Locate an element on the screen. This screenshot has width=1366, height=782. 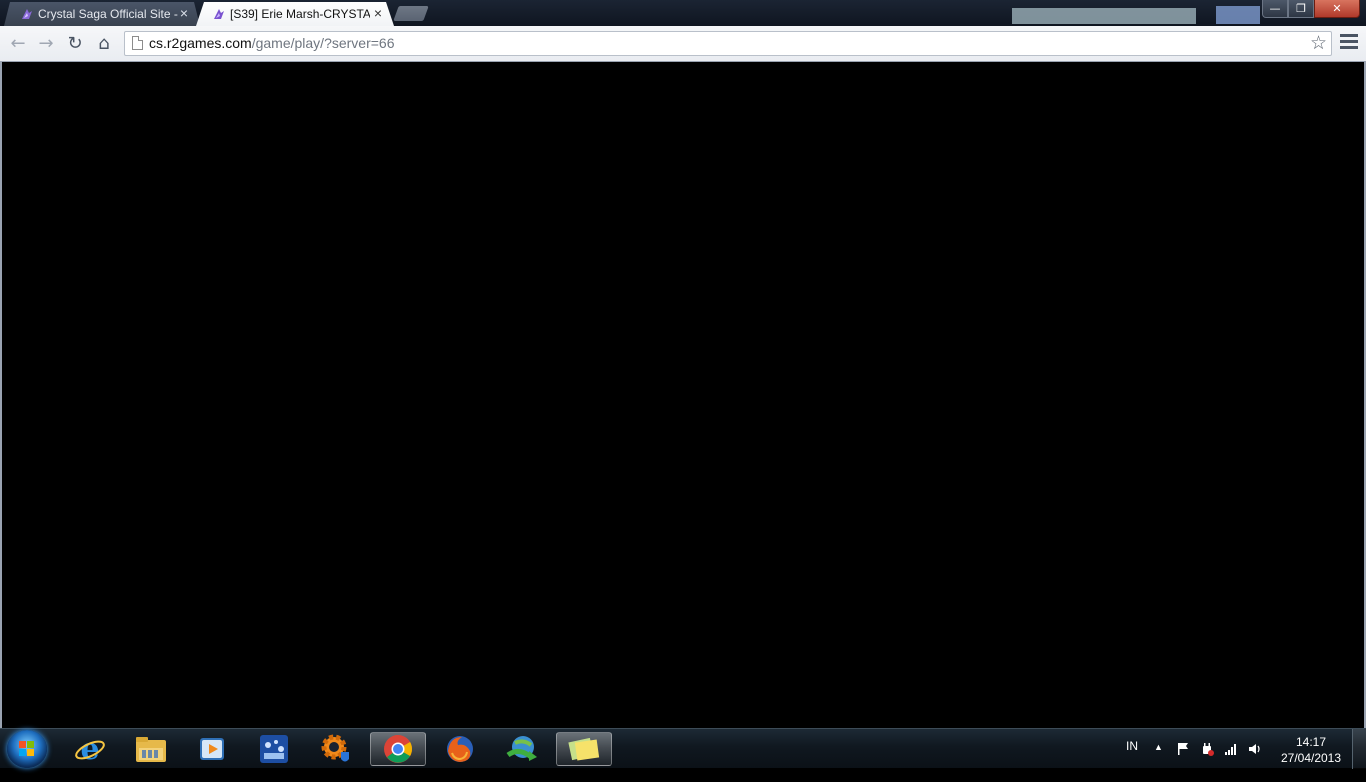
url-host: cs.r2games.com is located at coordinates (200, 43).